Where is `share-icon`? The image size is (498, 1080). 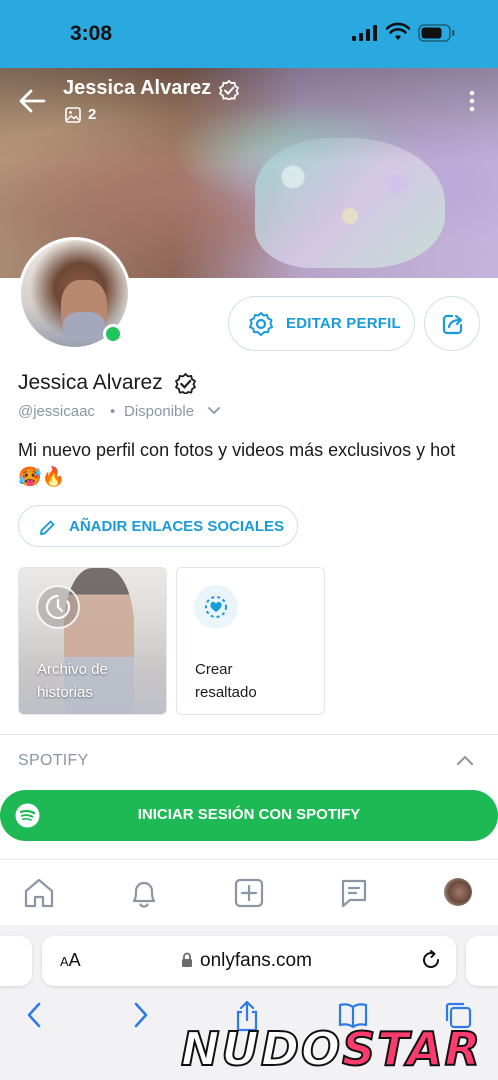 share-icon is located at coordinates (452, 324).